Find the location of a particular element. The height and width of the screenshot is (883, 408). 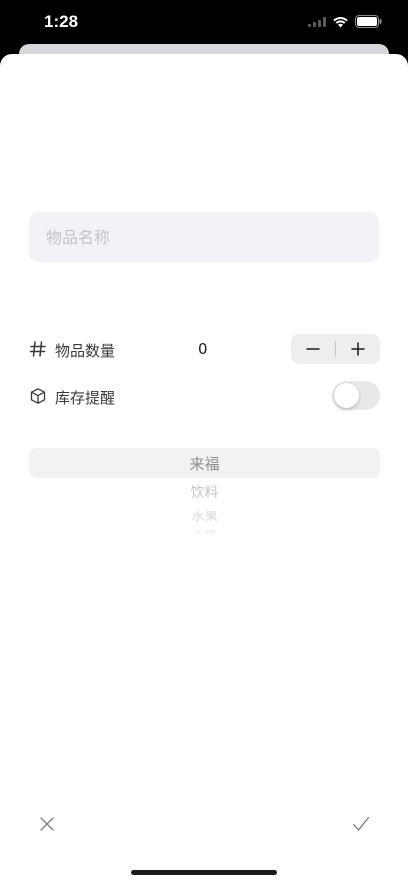

stock-reminder-label: 库存提醒 is located at coordinates (85, 398).